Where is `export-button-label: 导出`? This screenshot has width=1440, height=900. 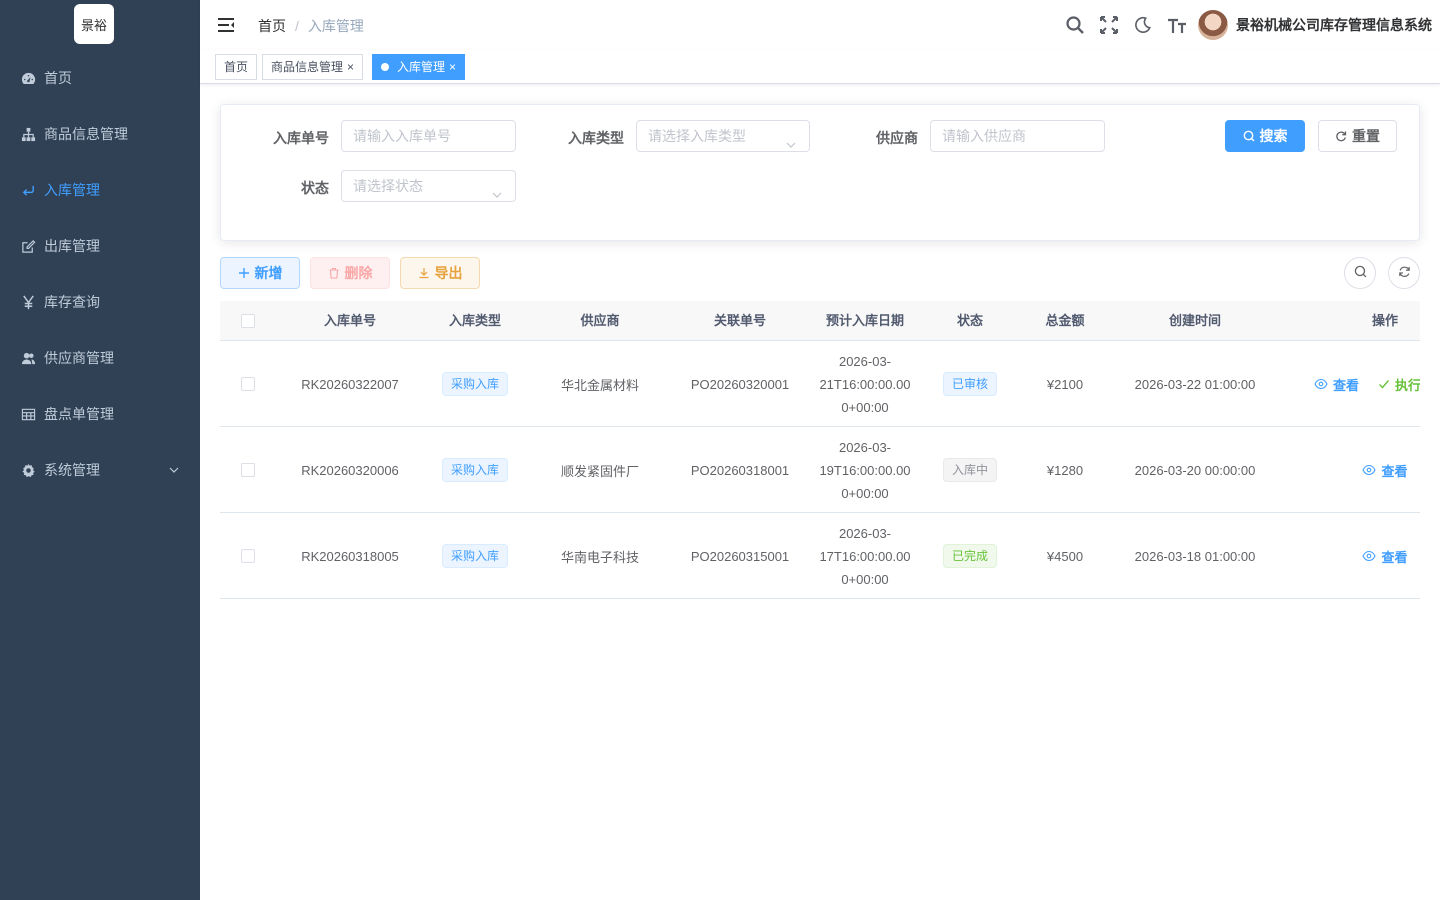
export-button-label: 导出 is located at coordinates (448, 273).